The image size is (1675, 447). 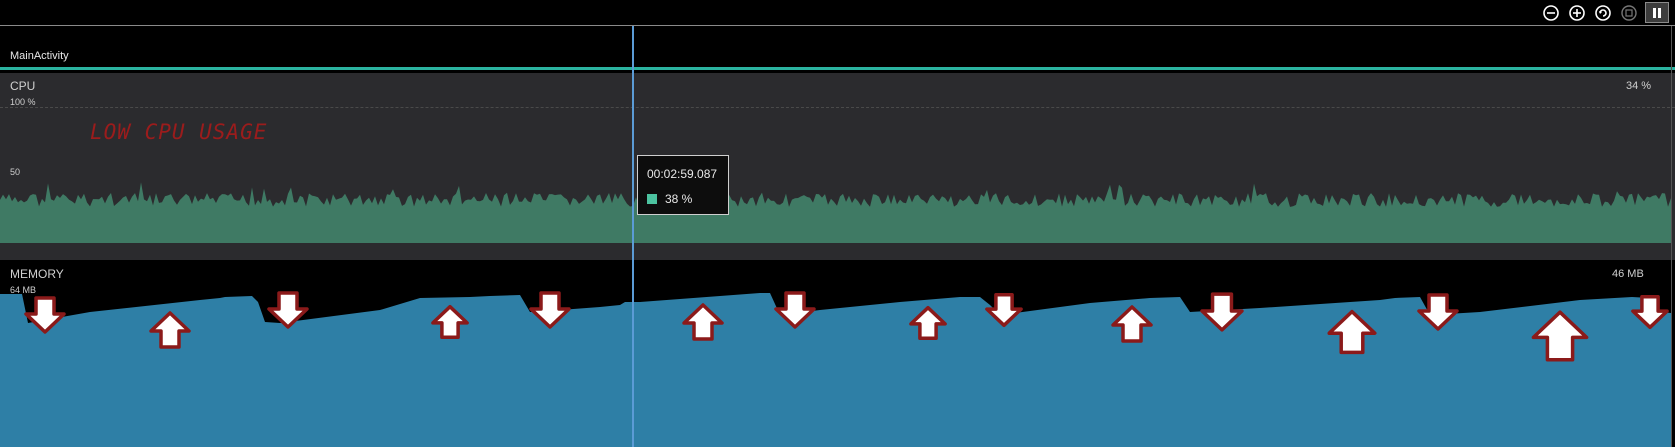 I want to click on timeline-cursor, so click(x=633, y=236).